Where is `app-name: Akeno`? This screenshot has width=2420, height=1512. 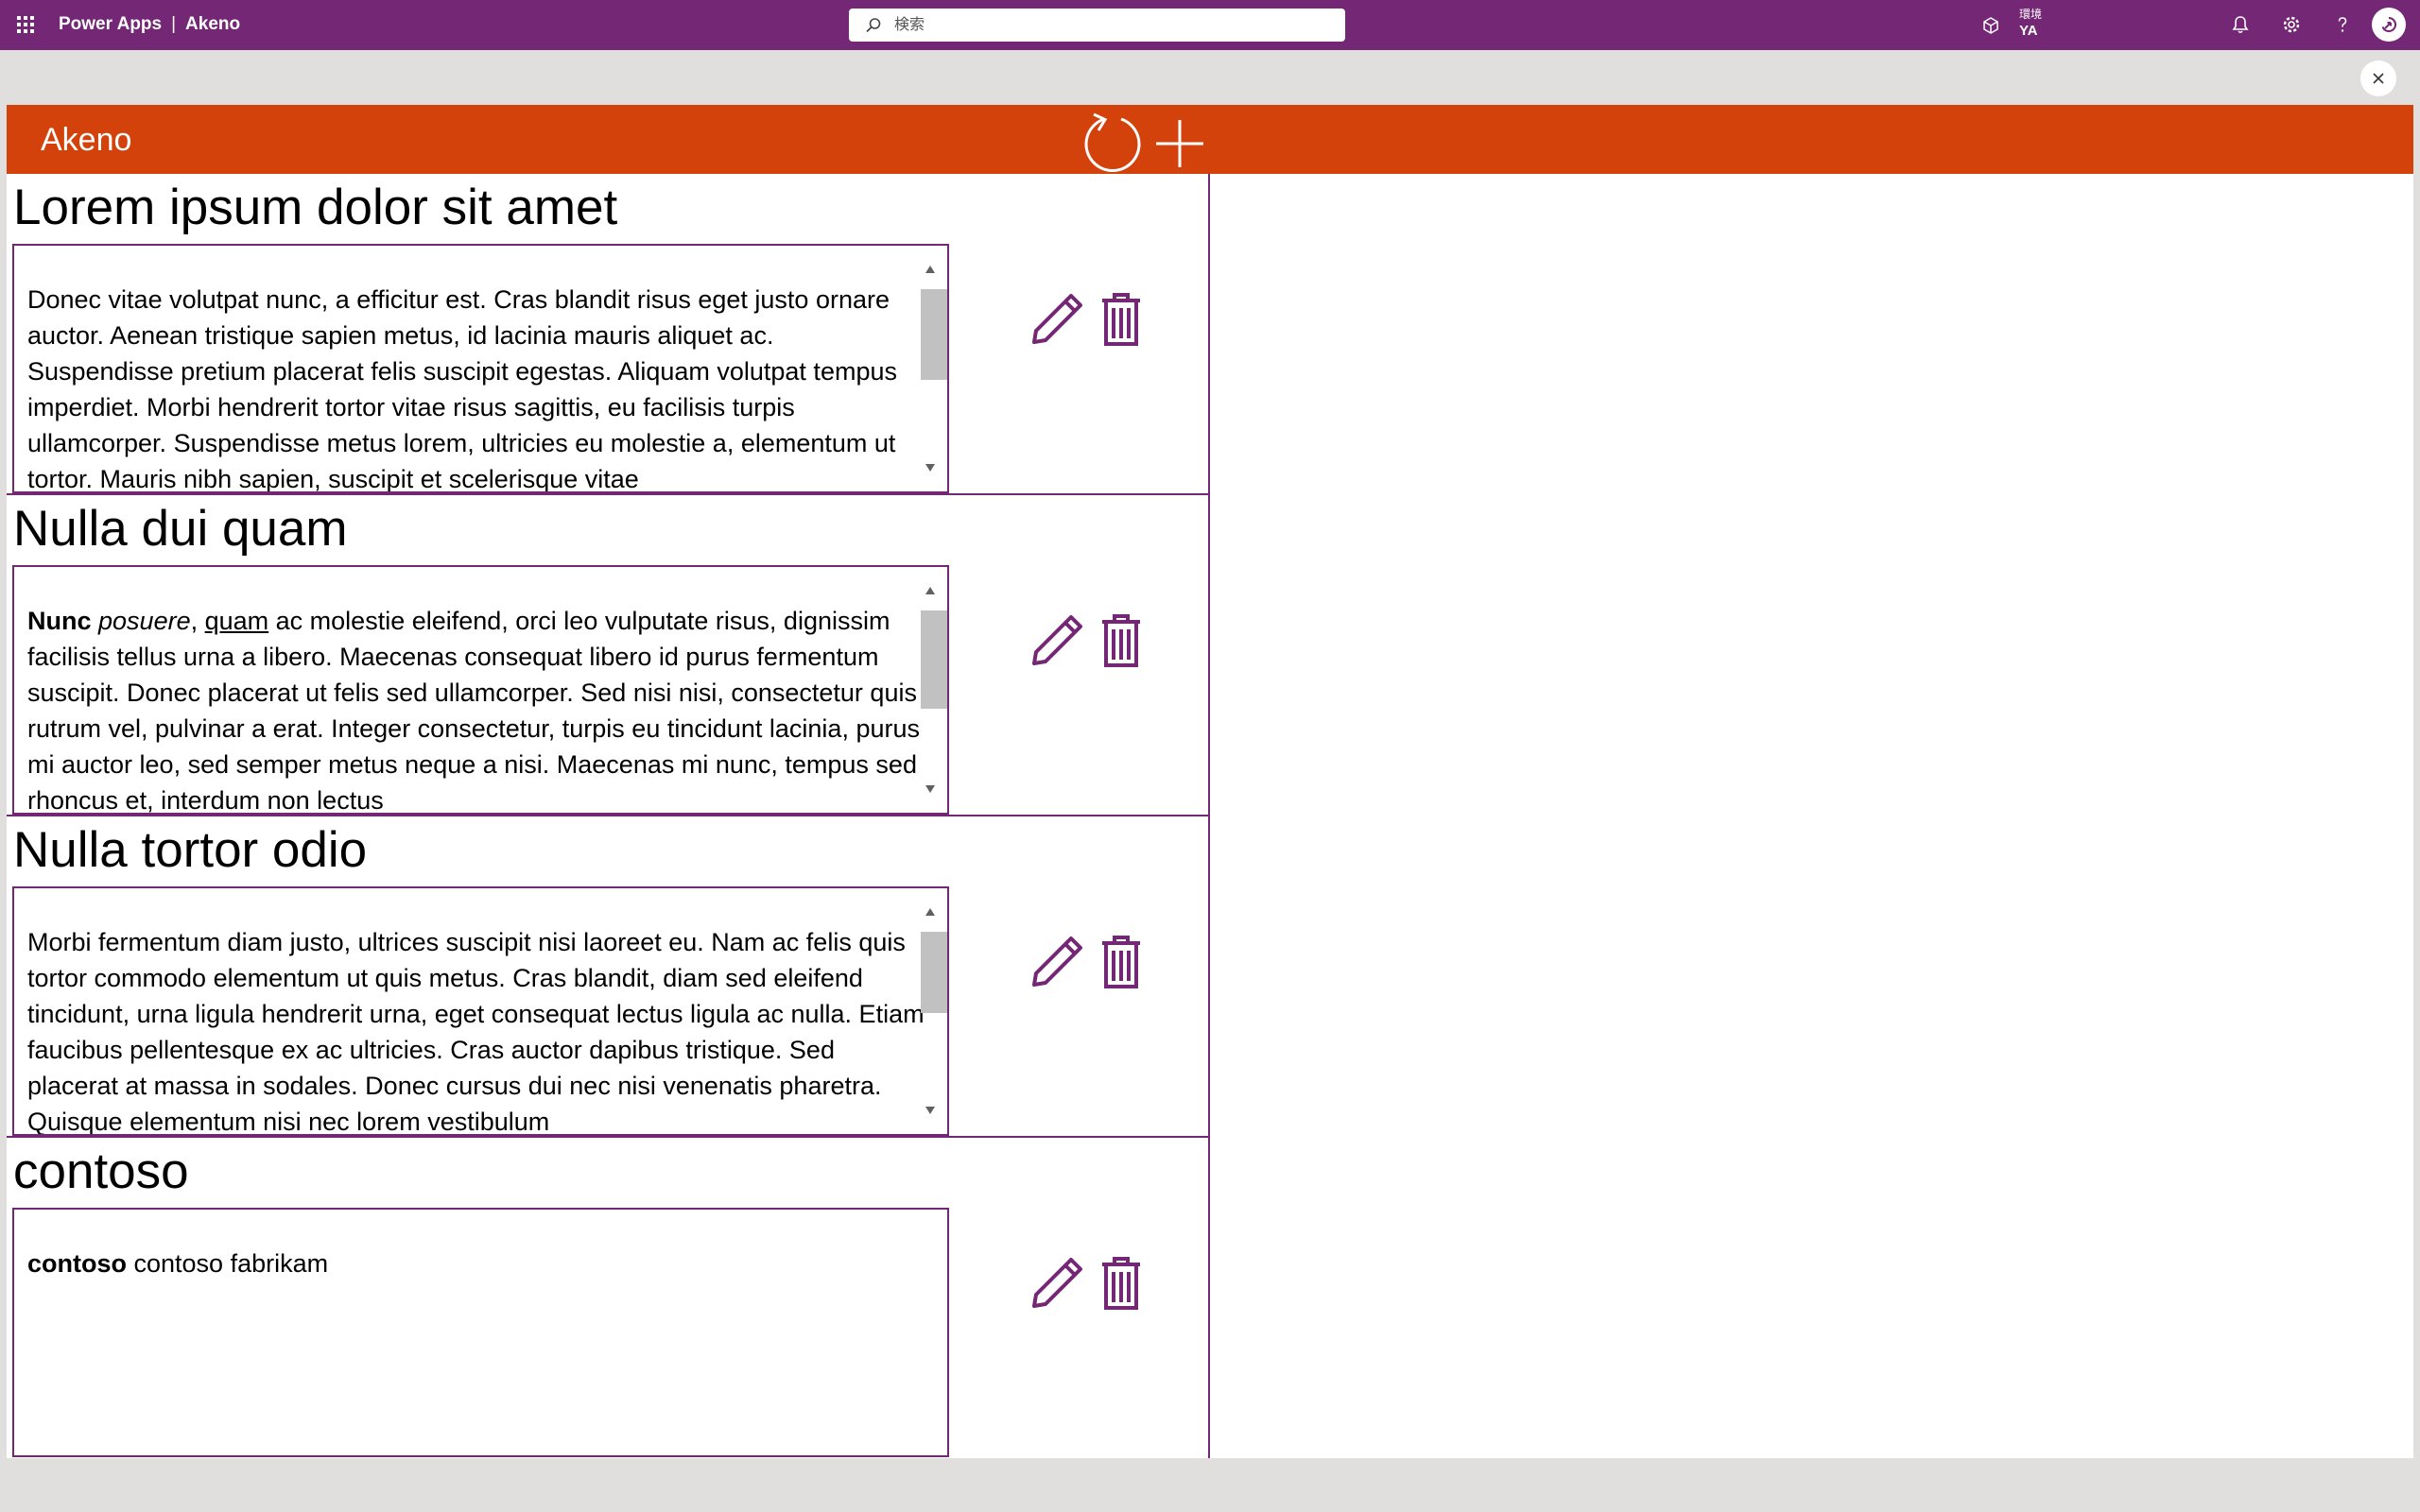
app-name: Akeno is located at coordinates (213, 24).